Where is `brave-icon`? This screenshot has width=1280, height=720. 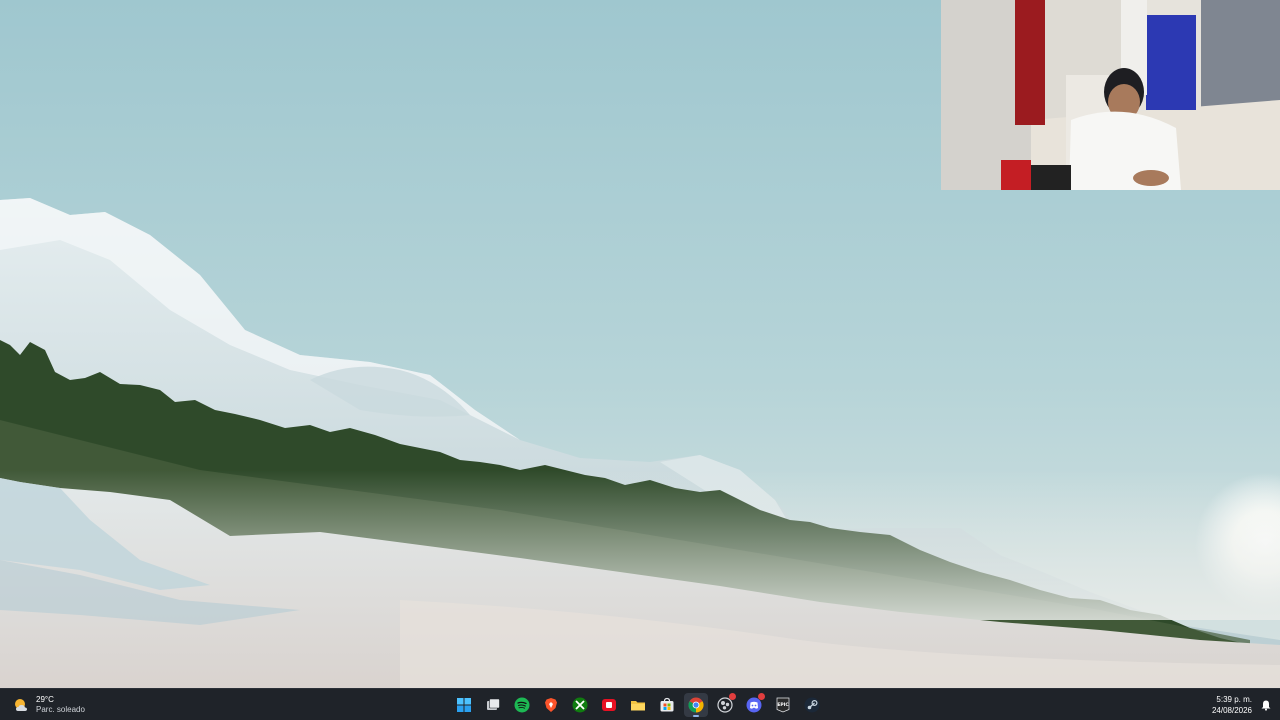 brave-icon is located at coordinates (551, 705).